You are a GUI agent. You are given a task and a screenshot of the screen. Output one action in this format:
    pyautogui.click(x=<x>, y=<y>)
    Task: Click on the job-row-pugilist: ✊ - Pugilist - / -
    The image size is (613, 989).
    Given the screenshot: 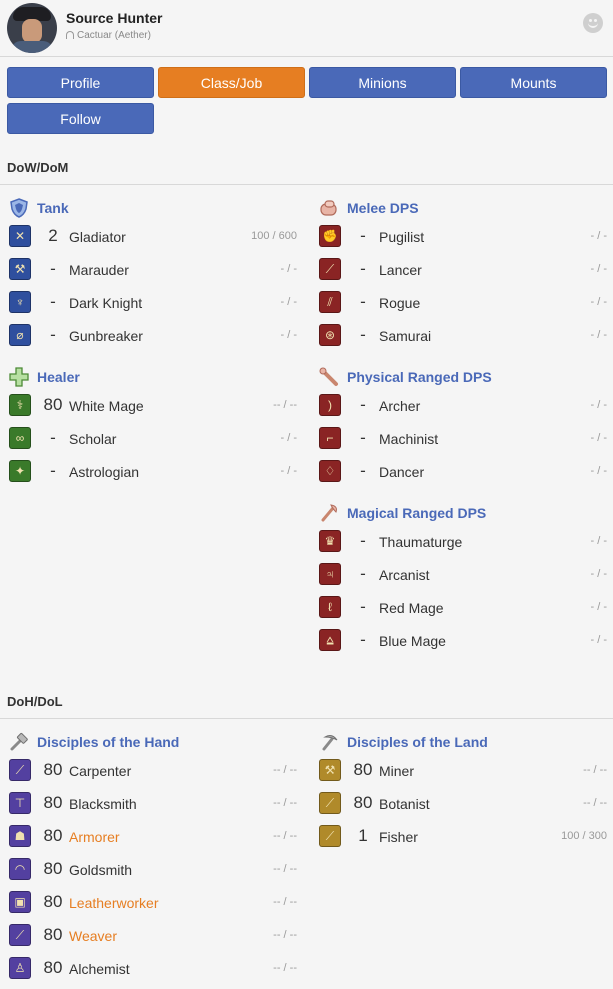 What is the action you would take?
    pyautogui.click(x=463, y=237)
    